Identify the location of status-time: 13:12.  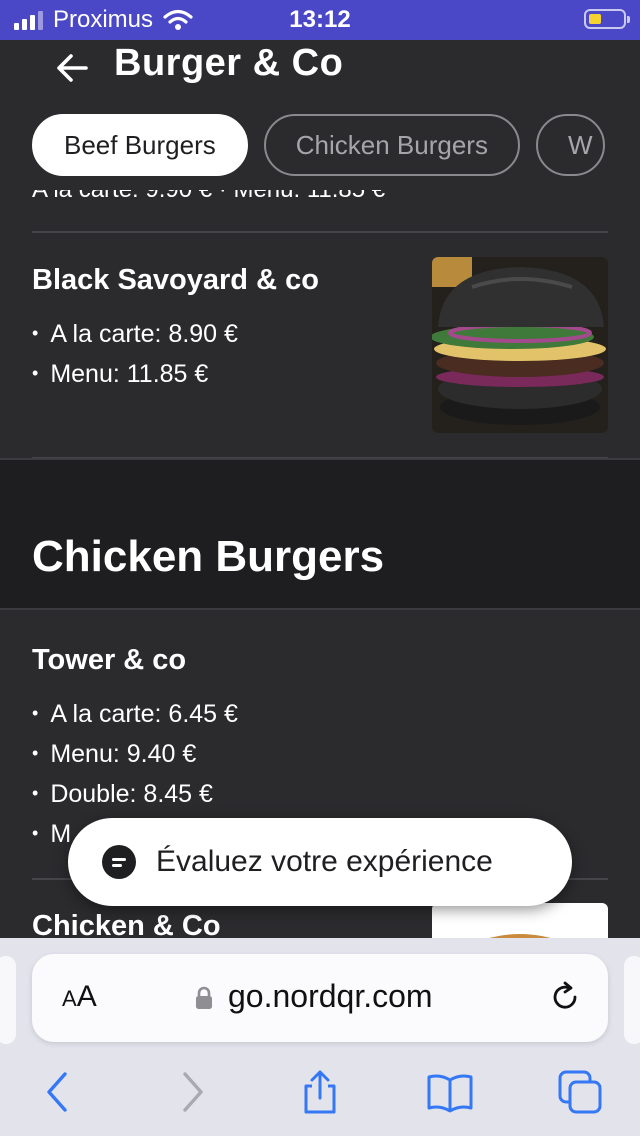
(320, 19).